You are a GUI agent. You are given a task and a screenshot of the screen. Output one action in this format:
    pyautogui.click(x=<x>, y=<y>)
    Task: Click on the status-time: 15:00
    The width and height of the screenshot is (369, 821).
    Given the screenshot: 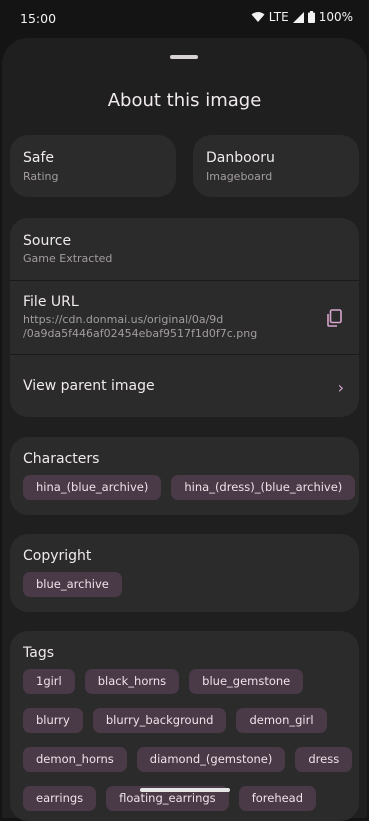 What is the action you would take?
    pyautogui.click(x=38, y=18)
    